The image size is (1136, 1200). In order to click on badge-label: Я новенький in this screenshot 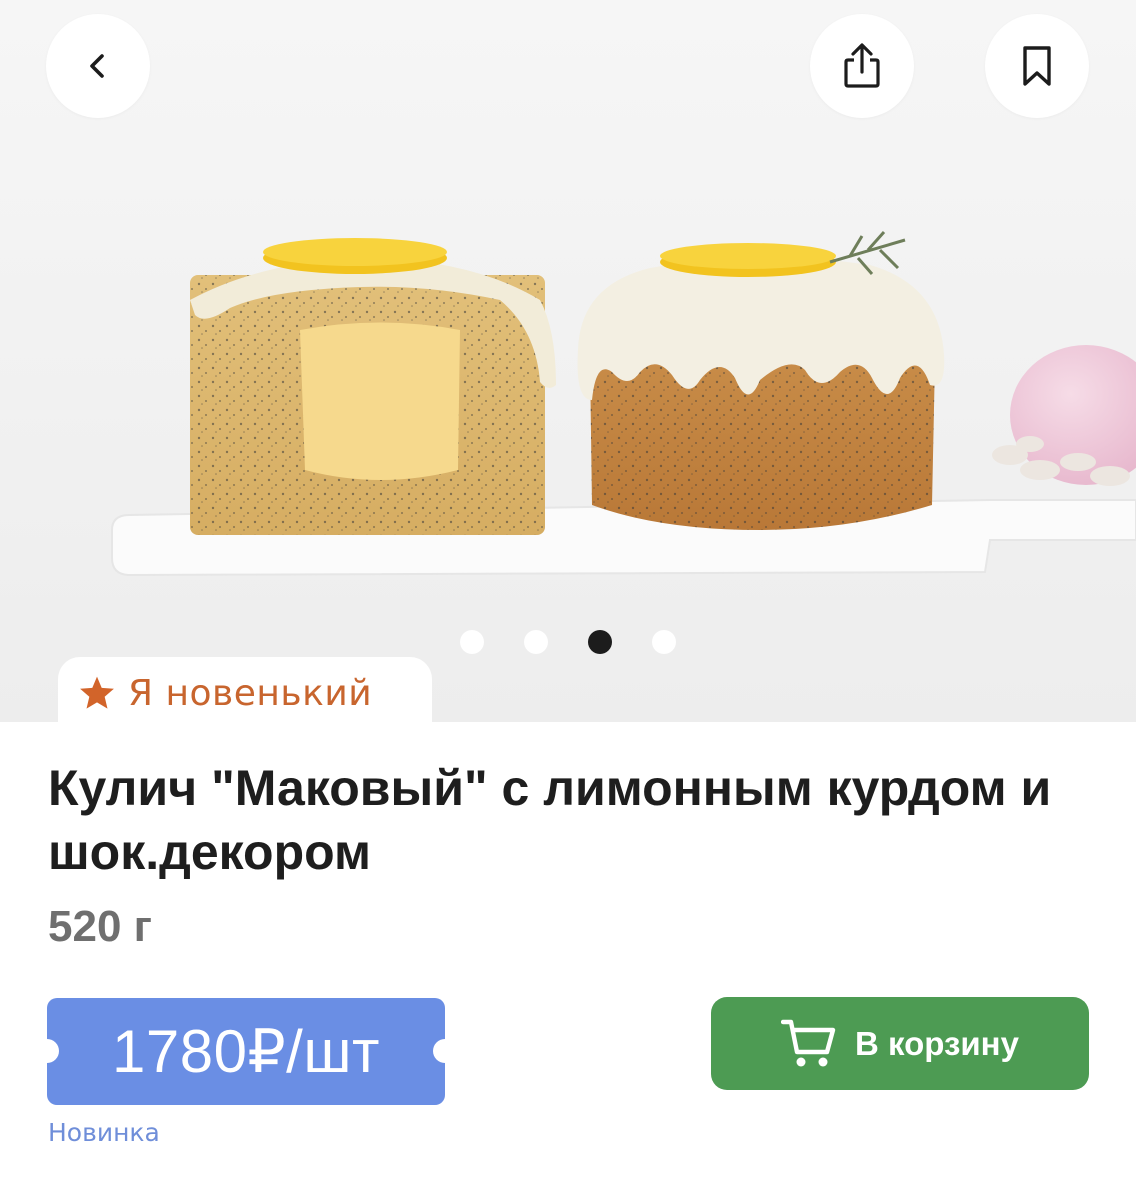, I will do `click(250, 693)`.